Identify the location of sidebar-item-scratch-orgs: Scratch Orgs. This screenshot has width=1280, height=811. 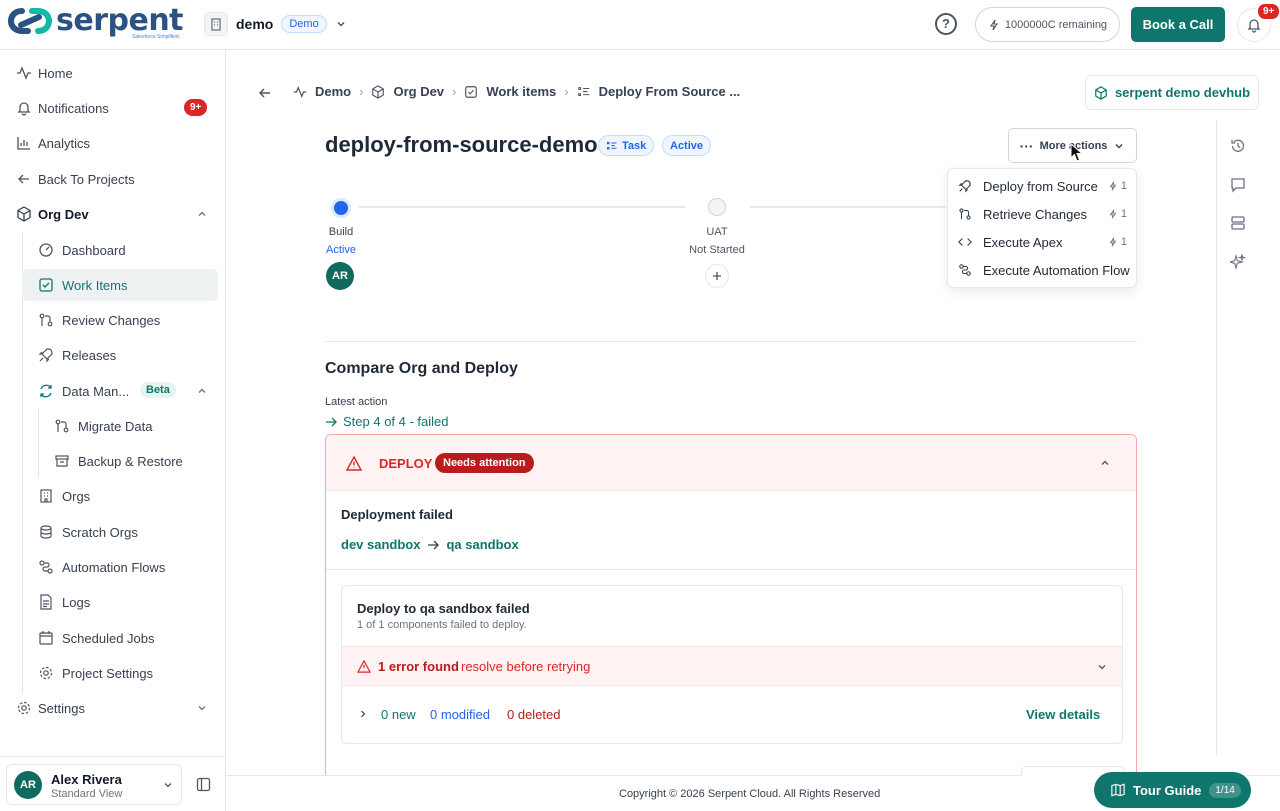
(113, 532).